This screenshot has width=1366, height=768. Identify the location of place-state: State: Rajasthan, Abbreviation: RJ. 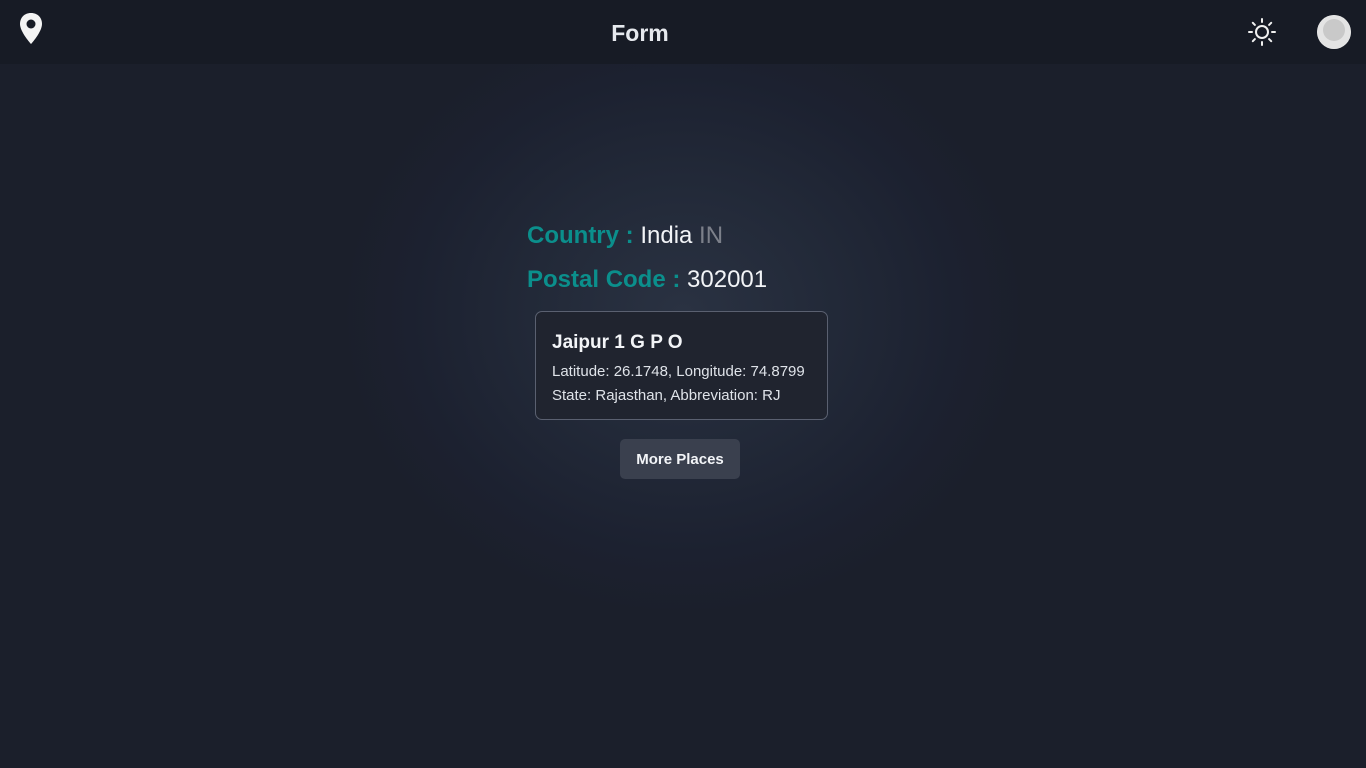
(666, 395).